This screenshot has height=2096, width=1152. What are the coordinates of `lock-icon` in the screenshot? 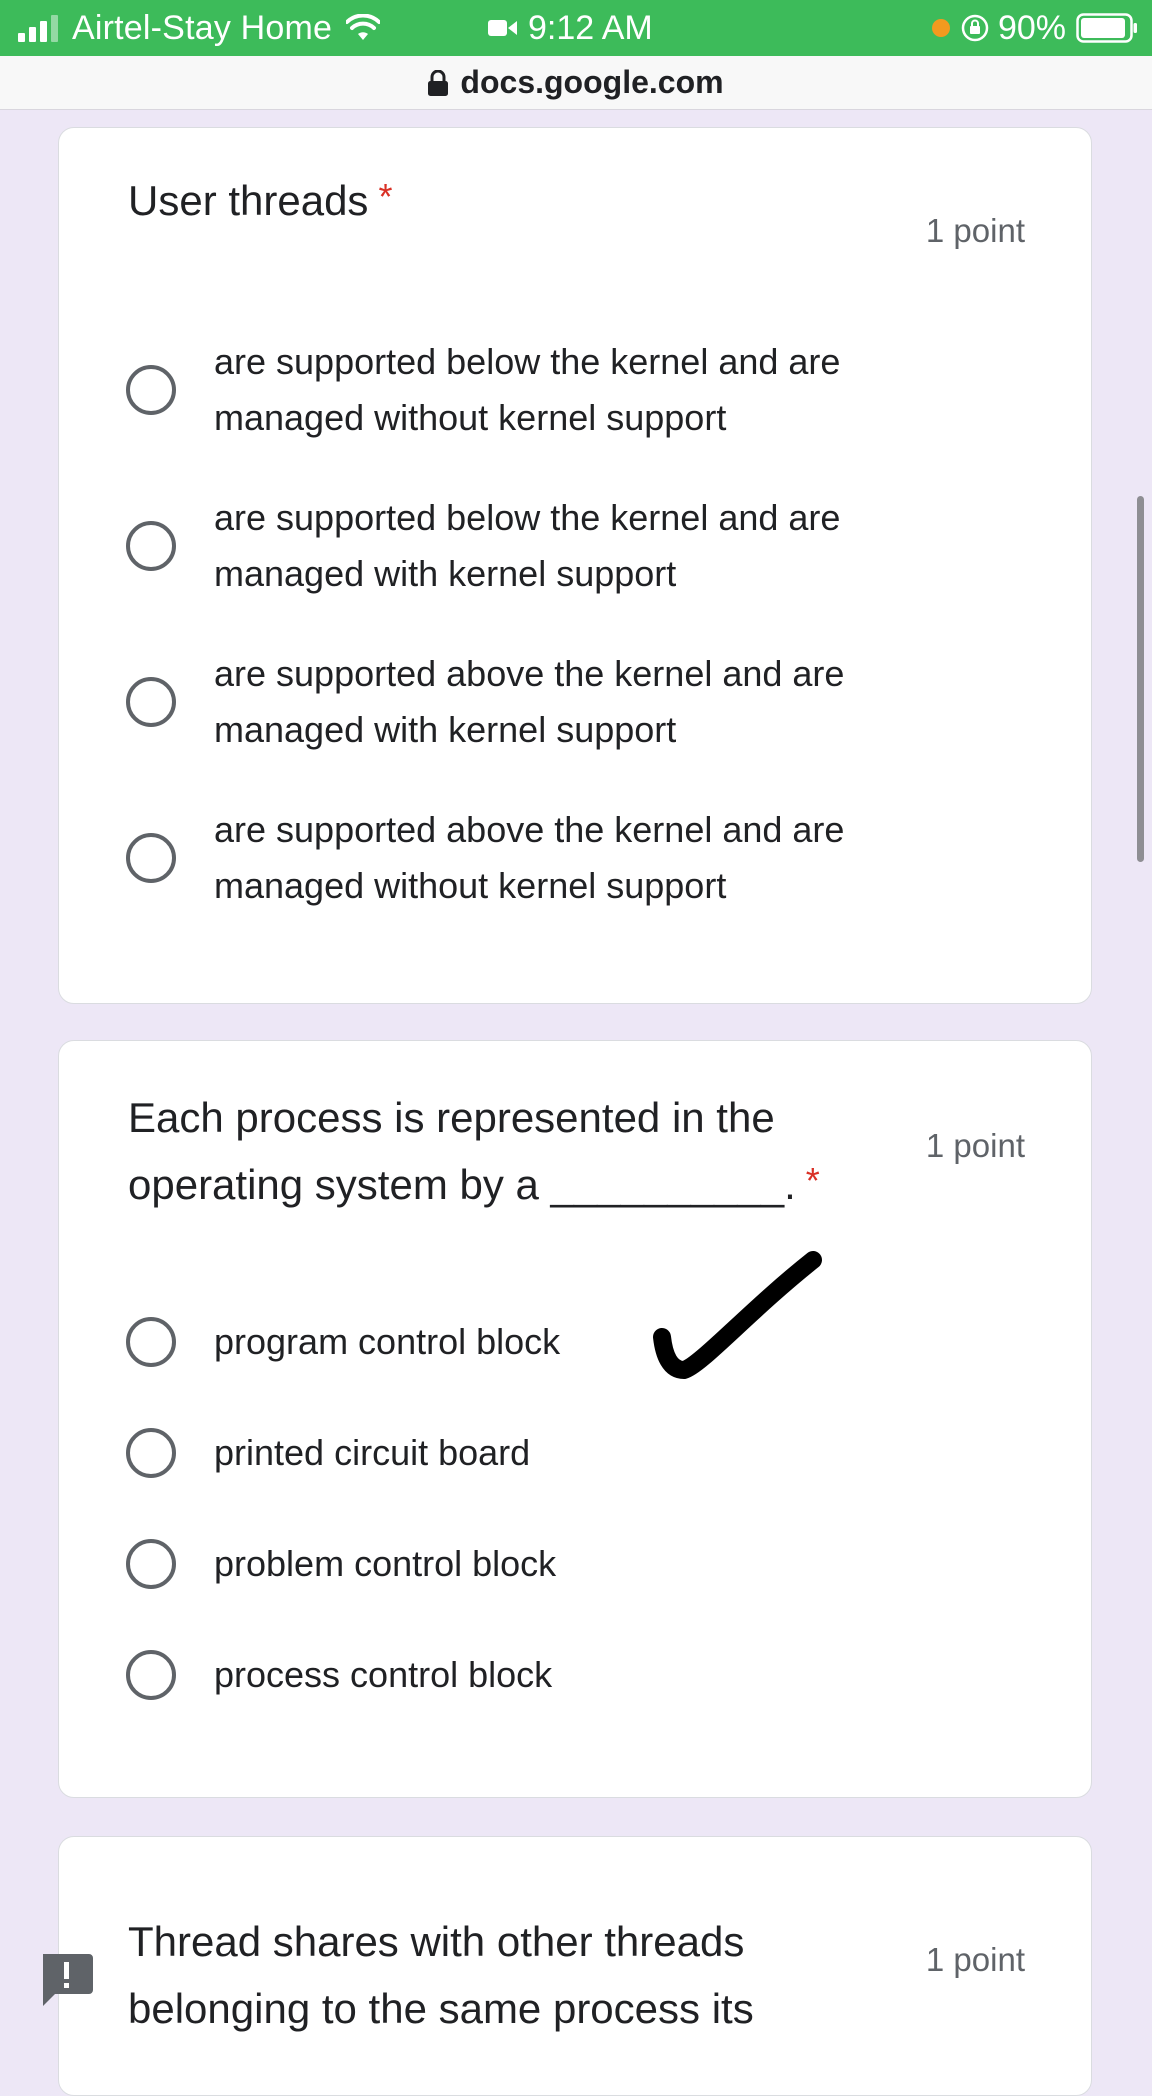 It's located at (438, 82).